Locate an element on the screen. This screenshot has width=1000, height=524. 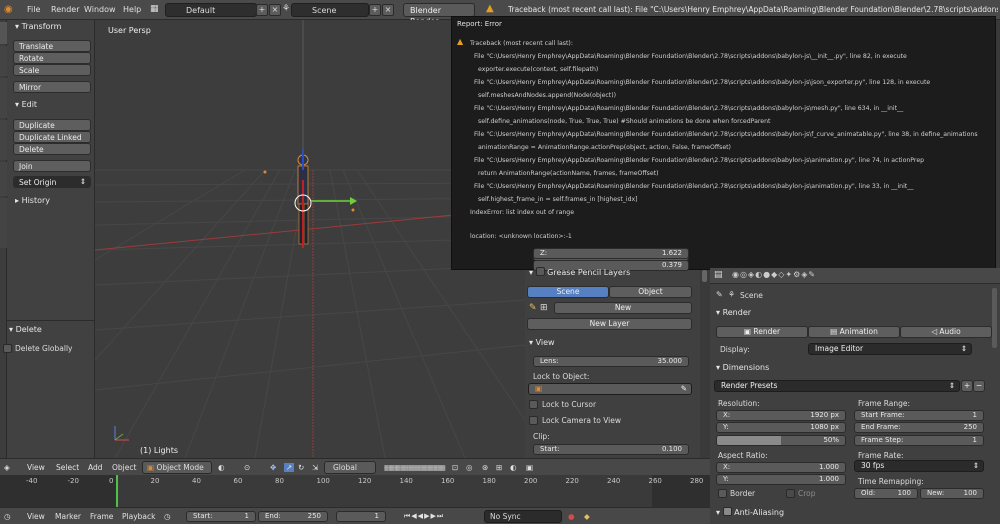
orientation-dropdown: Global is located at coordinates (350, 467).